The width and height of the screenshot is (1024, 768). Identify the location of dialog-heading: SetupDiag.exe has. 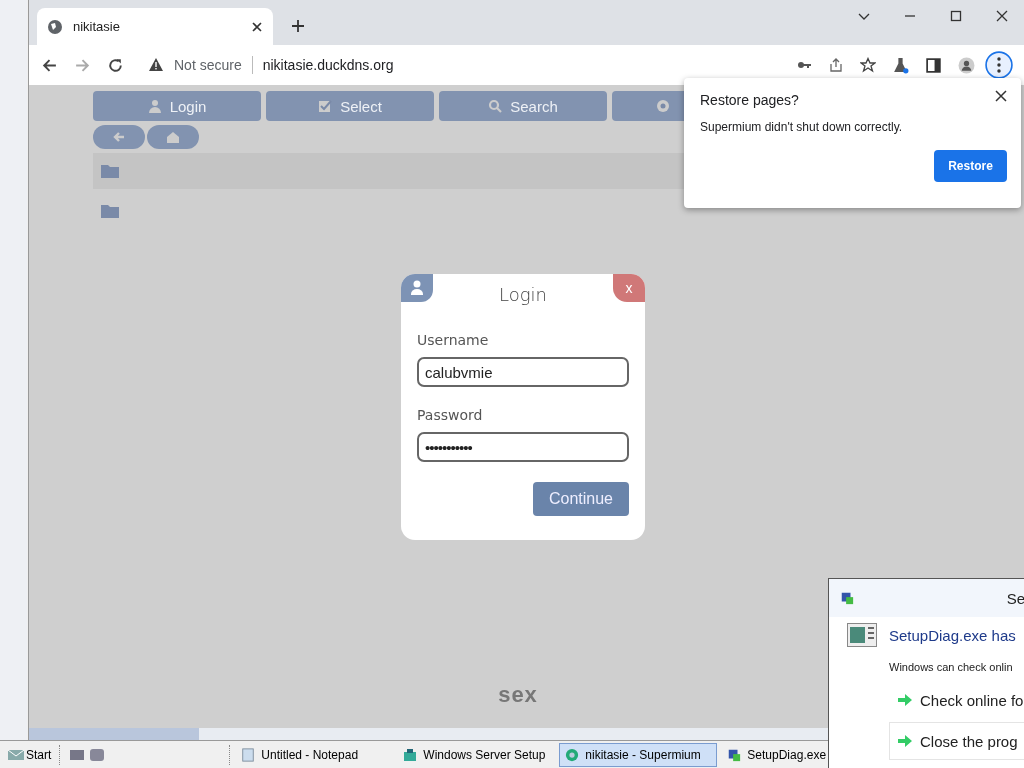
(952, 635).